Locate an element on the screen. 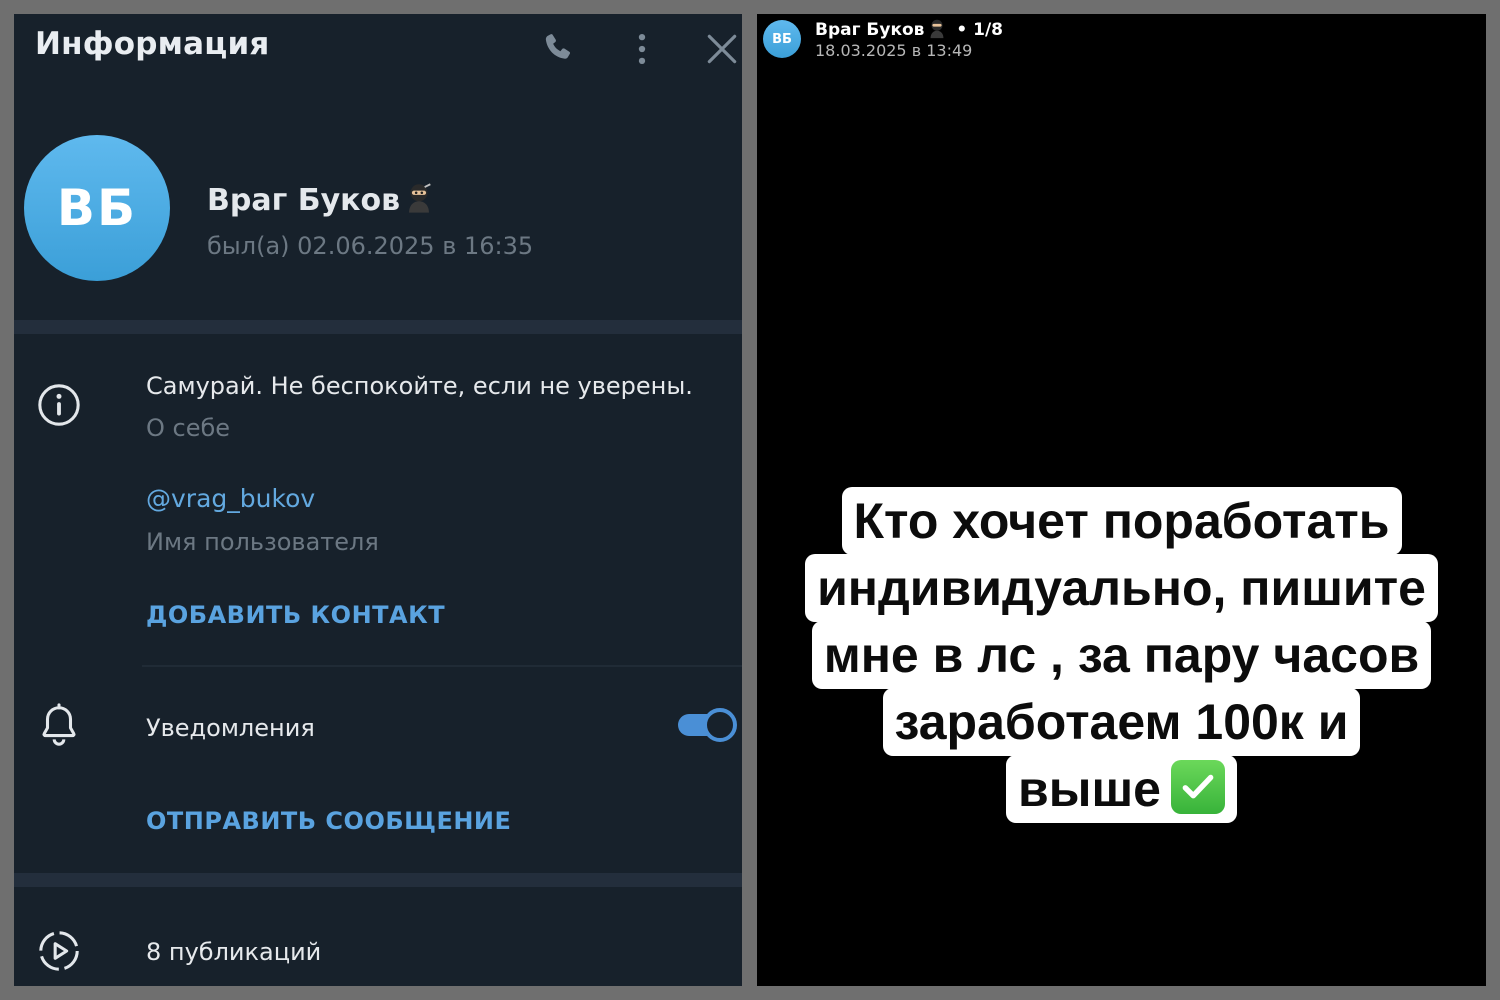 This screenshot has width=1500, height=1000. check-mark-emoji-icon is located at coordinates (1197, 787).